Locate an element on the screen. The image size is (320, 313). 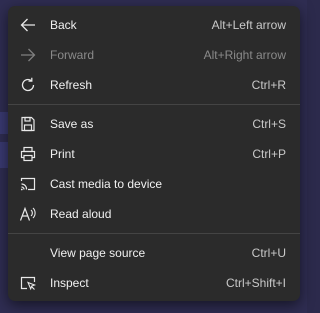
arrow-right-icon is located at coordinates (28, 55).